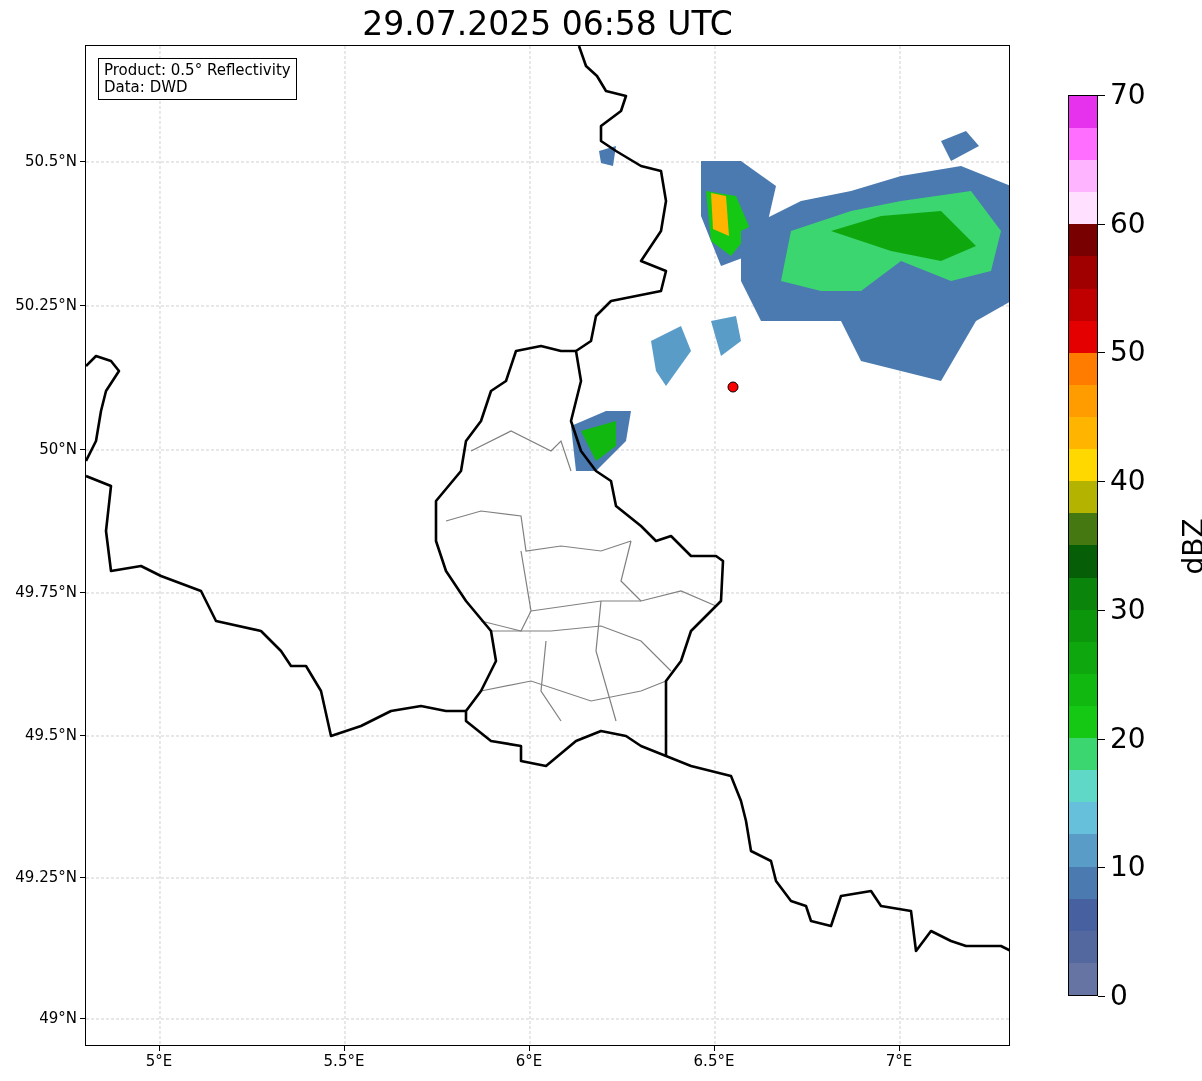  Describe the element at coordinates (146, 87) in the screenshot. I see `info-text: Data: DWD` at that location.